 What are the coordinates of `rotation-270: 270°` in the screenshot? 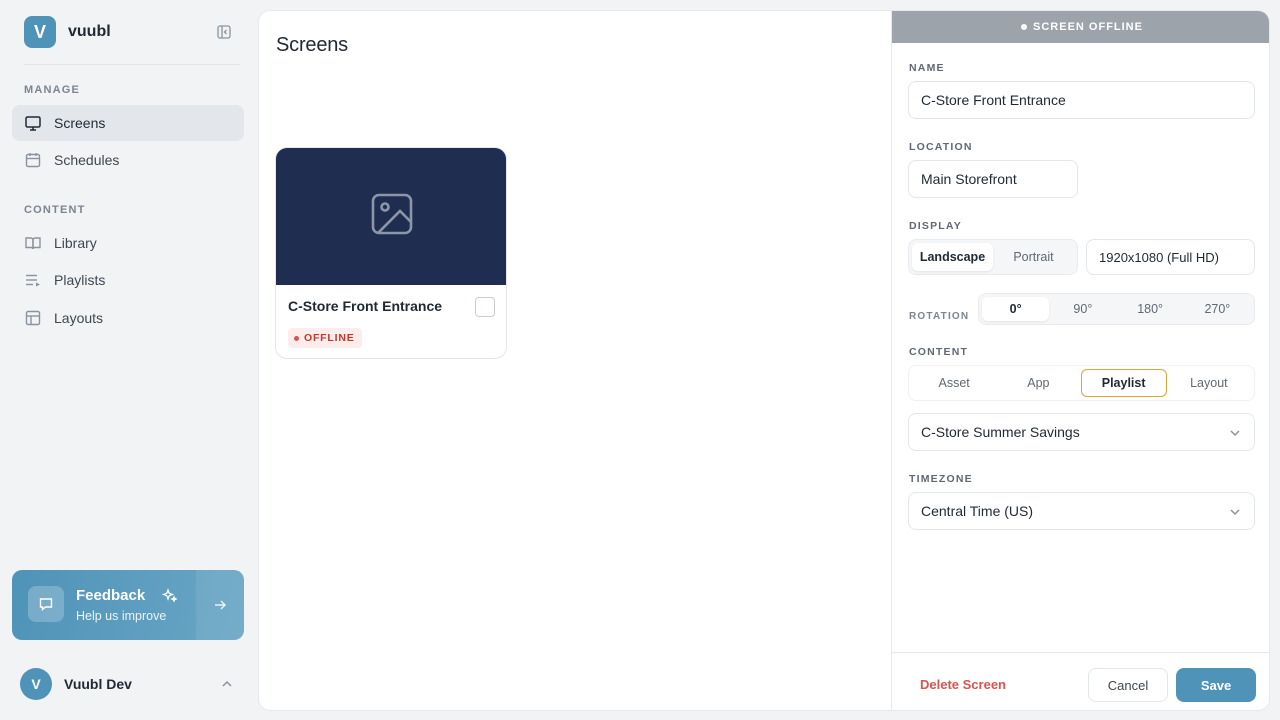 It's located at (1217, 309).